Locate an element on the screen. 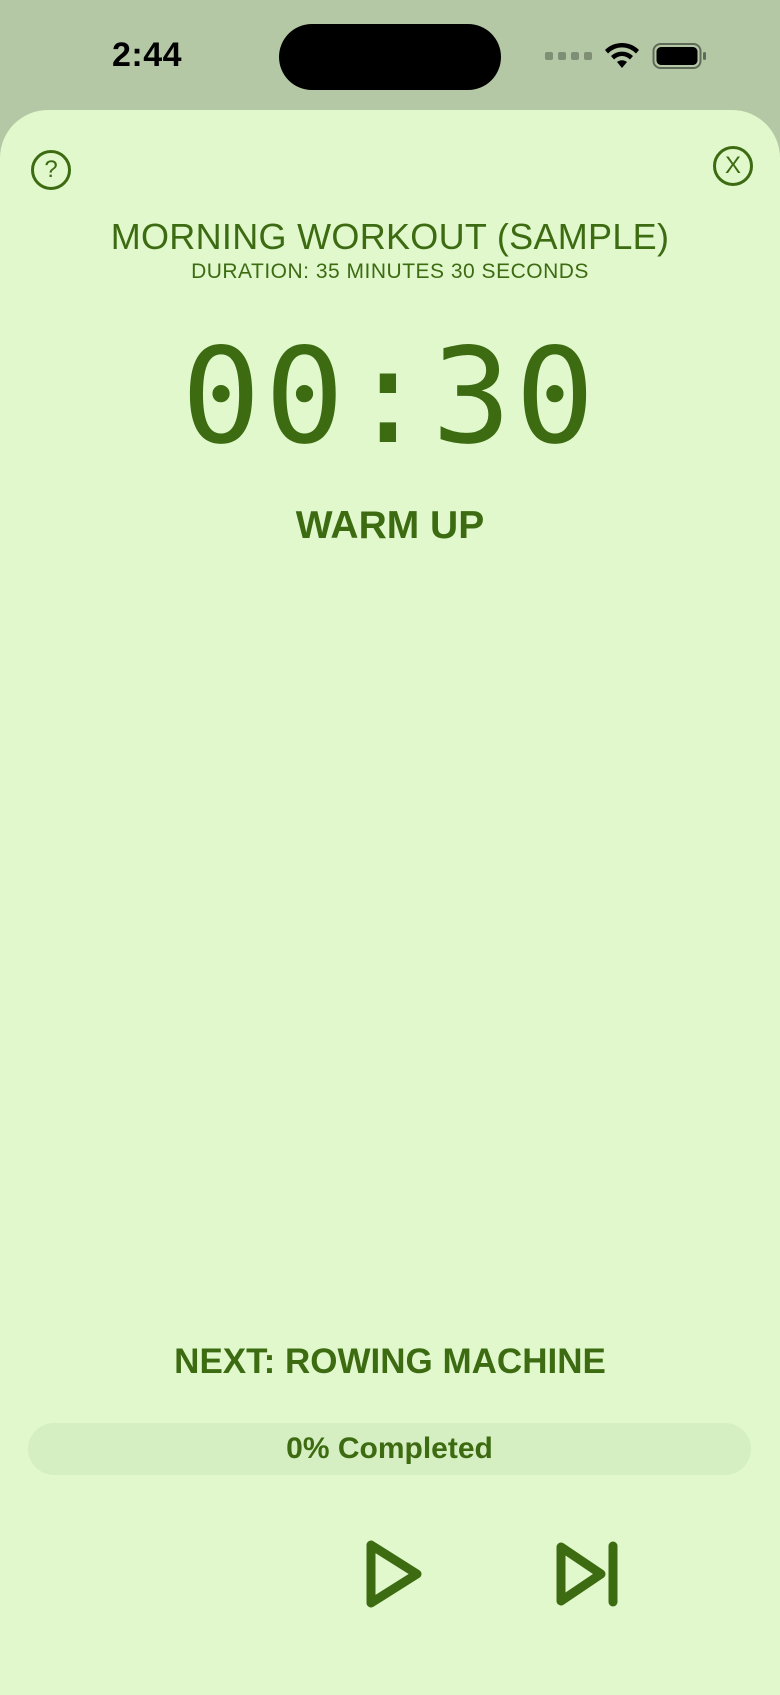 Image resolution: width=780 pixels, height=1695 pixels. skip-next-button is located at coordinates (588, 1574).